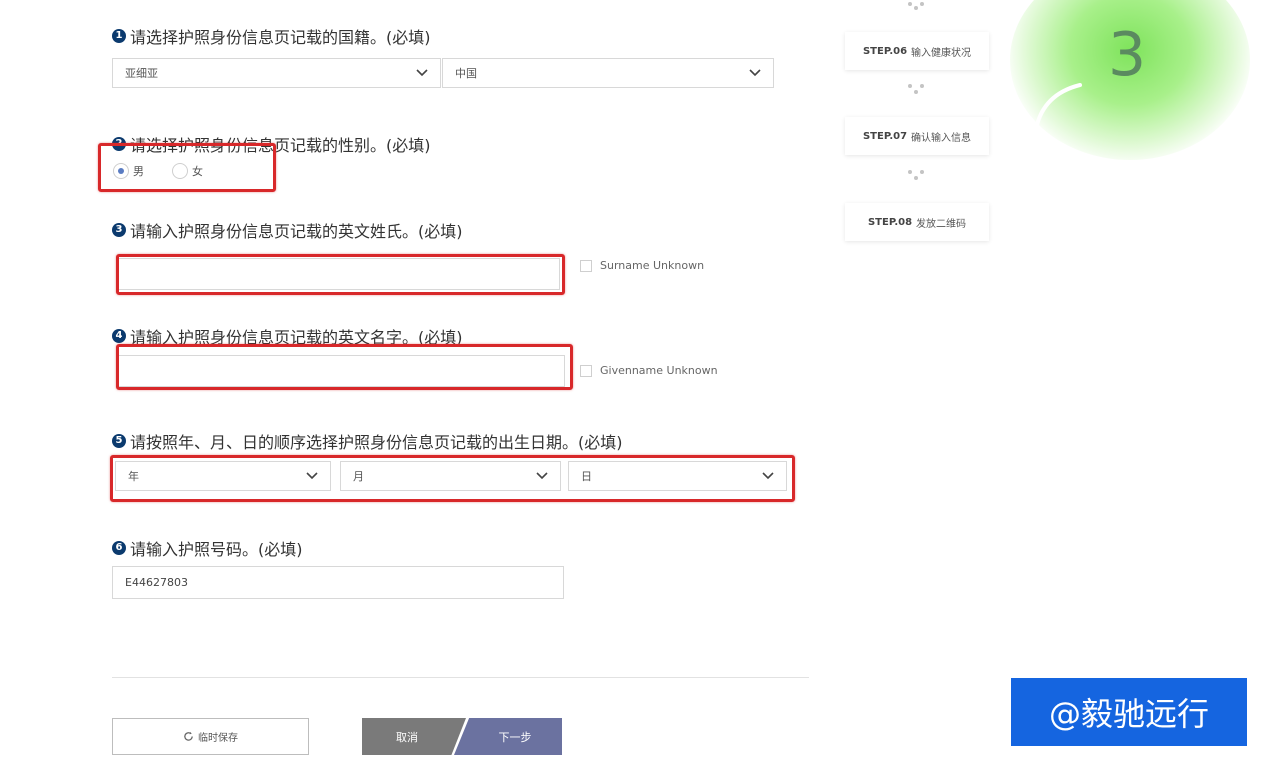 This screenshot has height=774, width=1280. I want to click on step-label: 输入健康状况, so click(941, 53).